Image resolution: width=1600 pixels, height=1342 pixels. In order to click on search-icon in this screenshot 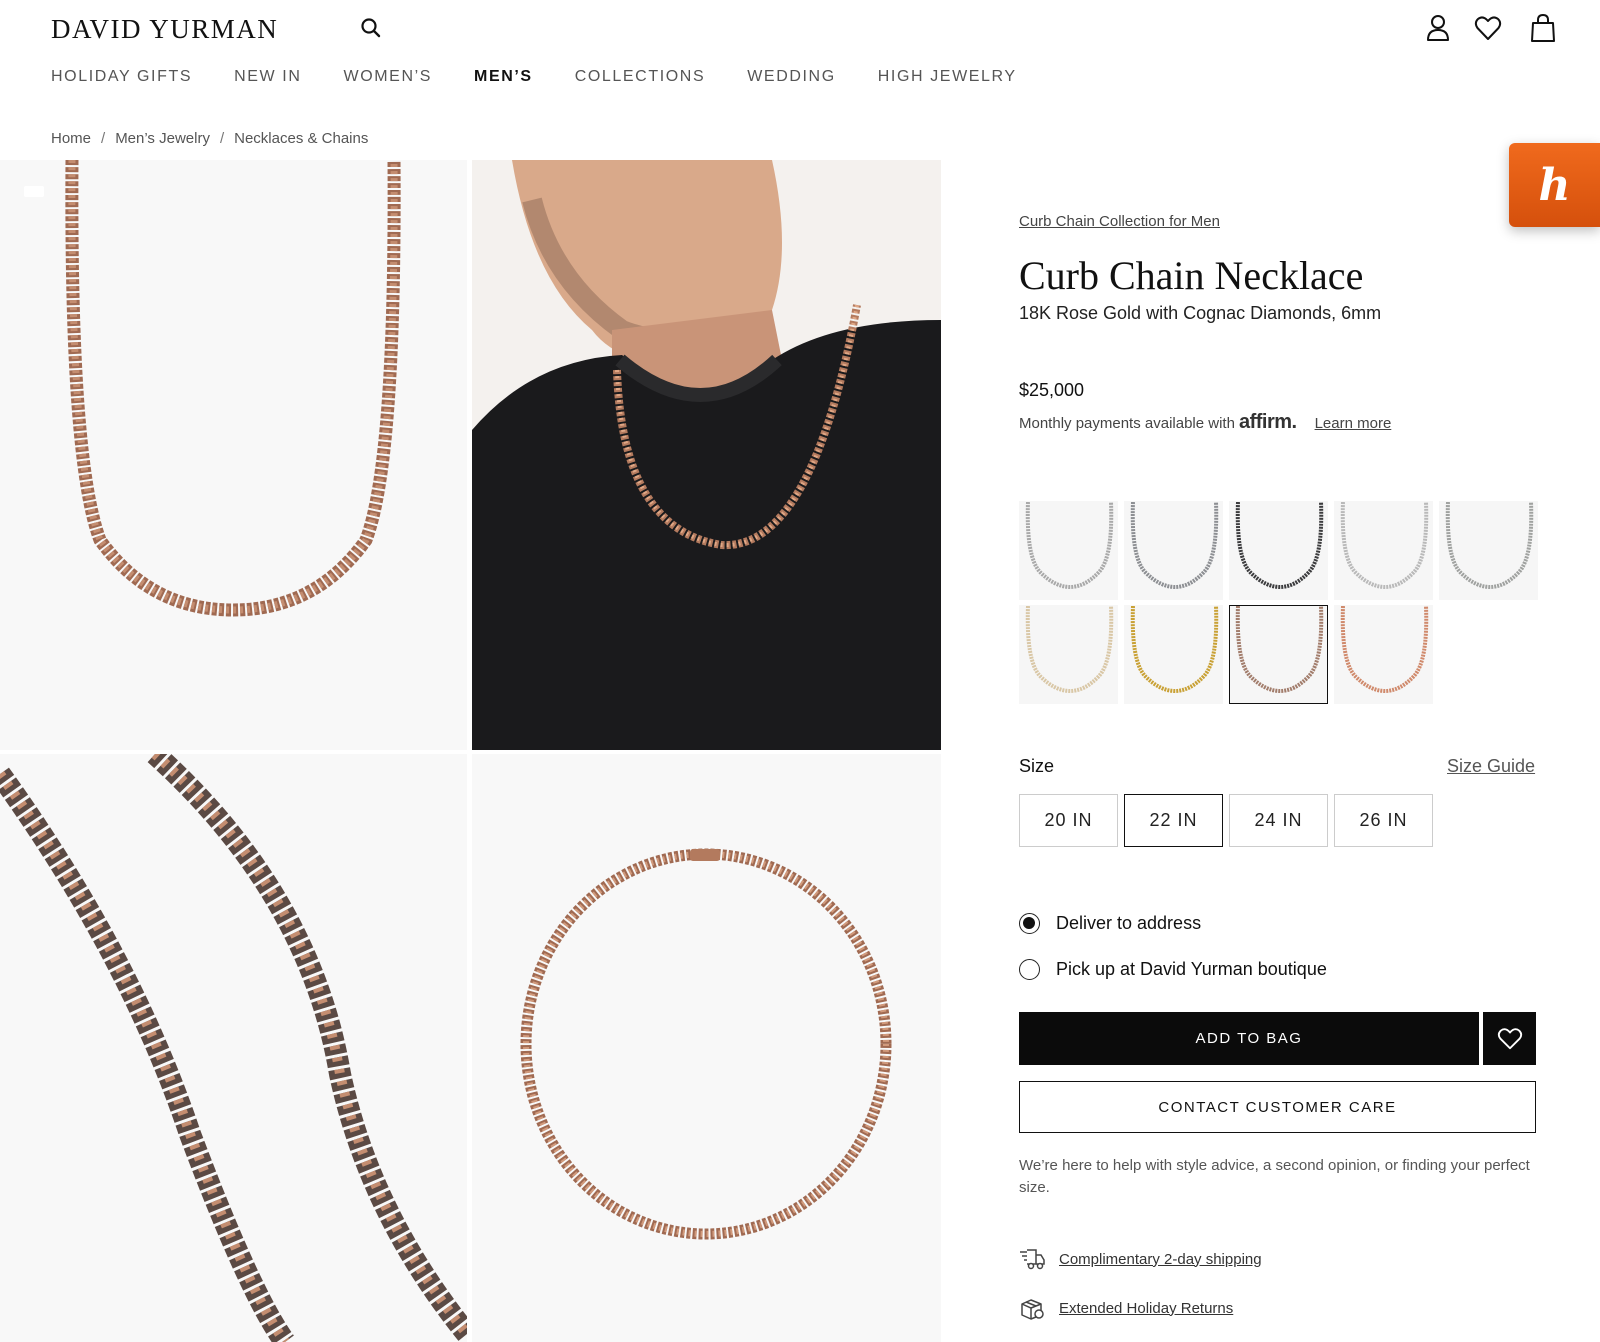, I will do `click(371, 28)`.